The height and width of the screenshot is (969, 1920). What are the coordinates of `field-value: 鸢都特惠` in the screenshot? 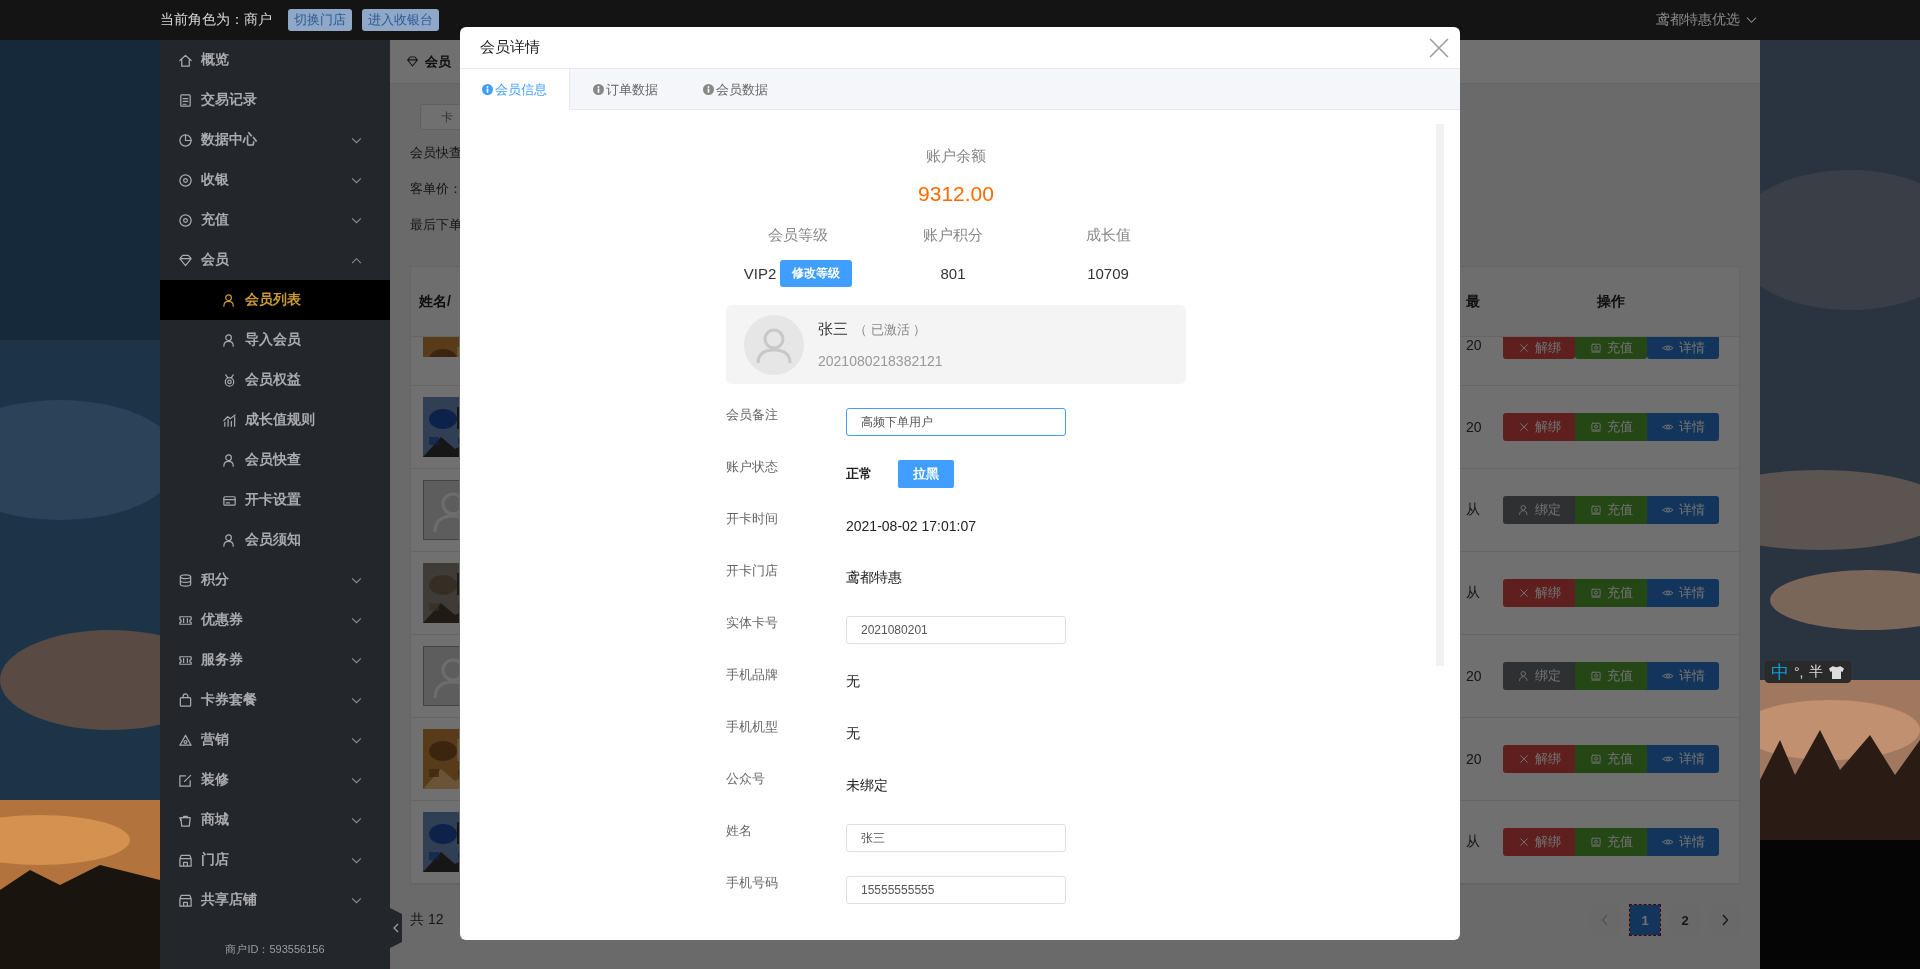 It's located at (874, 578).